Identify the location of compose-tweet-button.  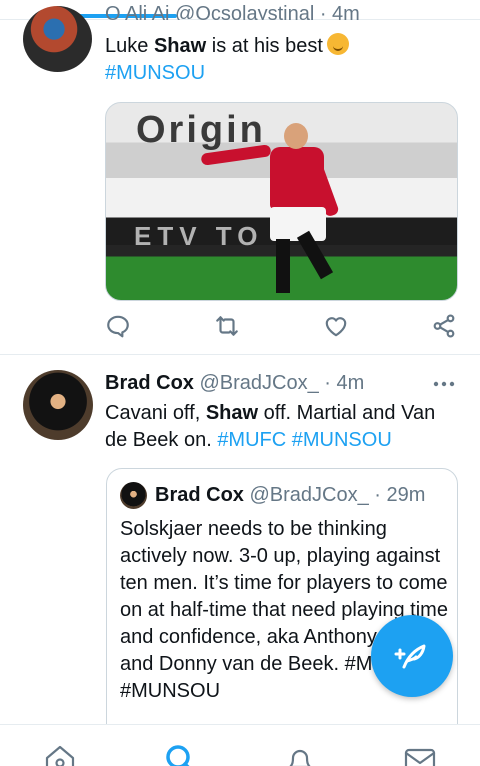
(412, 656).